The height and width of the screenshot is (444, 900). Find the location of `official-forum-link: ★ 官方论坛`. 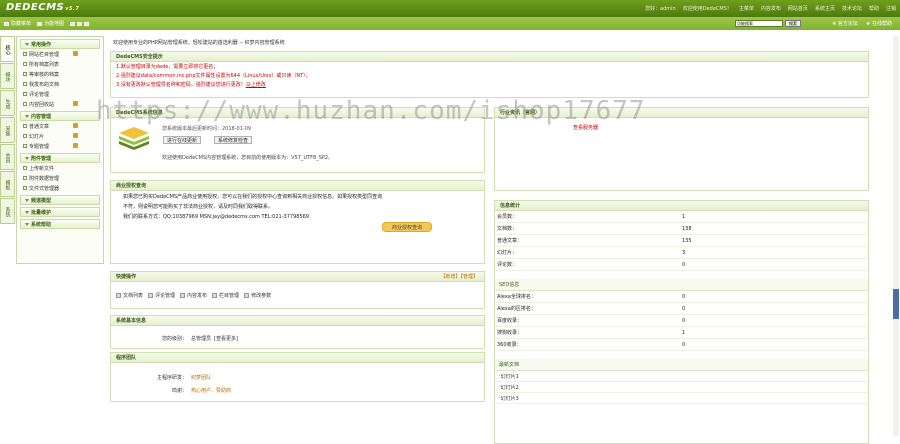

official-forum-link: ★ 官方论坛 is located at coordinates (845, 23).